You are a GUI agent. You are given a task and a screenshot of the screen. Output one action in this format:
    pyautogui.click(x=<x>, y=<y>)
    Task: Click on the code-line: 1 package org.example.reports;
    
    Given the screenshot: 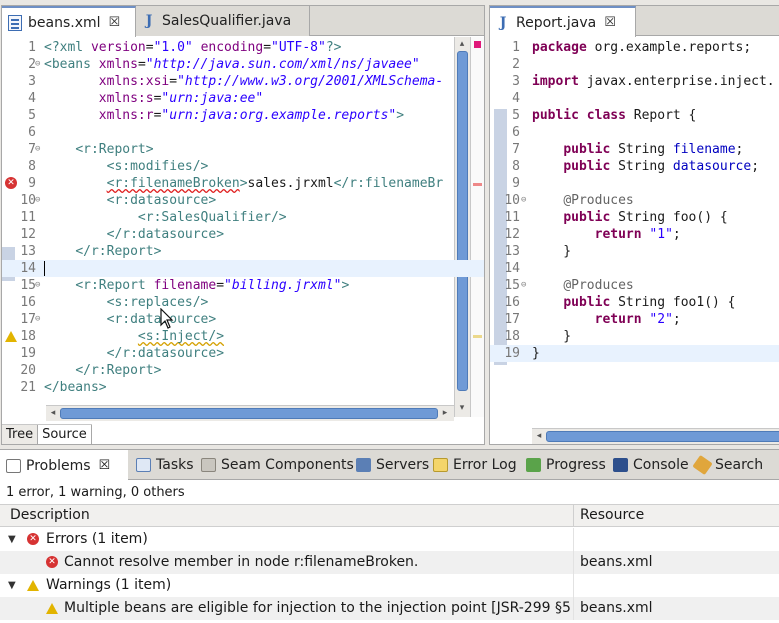 What is the action you would take?
    pyautogui.click(x=634, y=47)
    